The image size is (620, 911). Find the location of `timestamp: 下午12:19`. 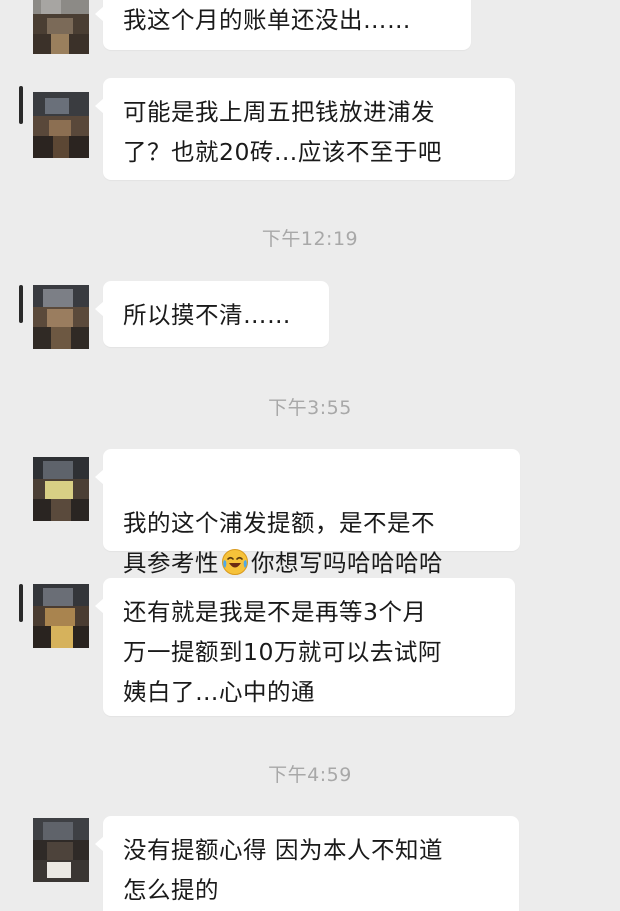

timestamp: 下午12:19 is located at coordinates (310, 239).